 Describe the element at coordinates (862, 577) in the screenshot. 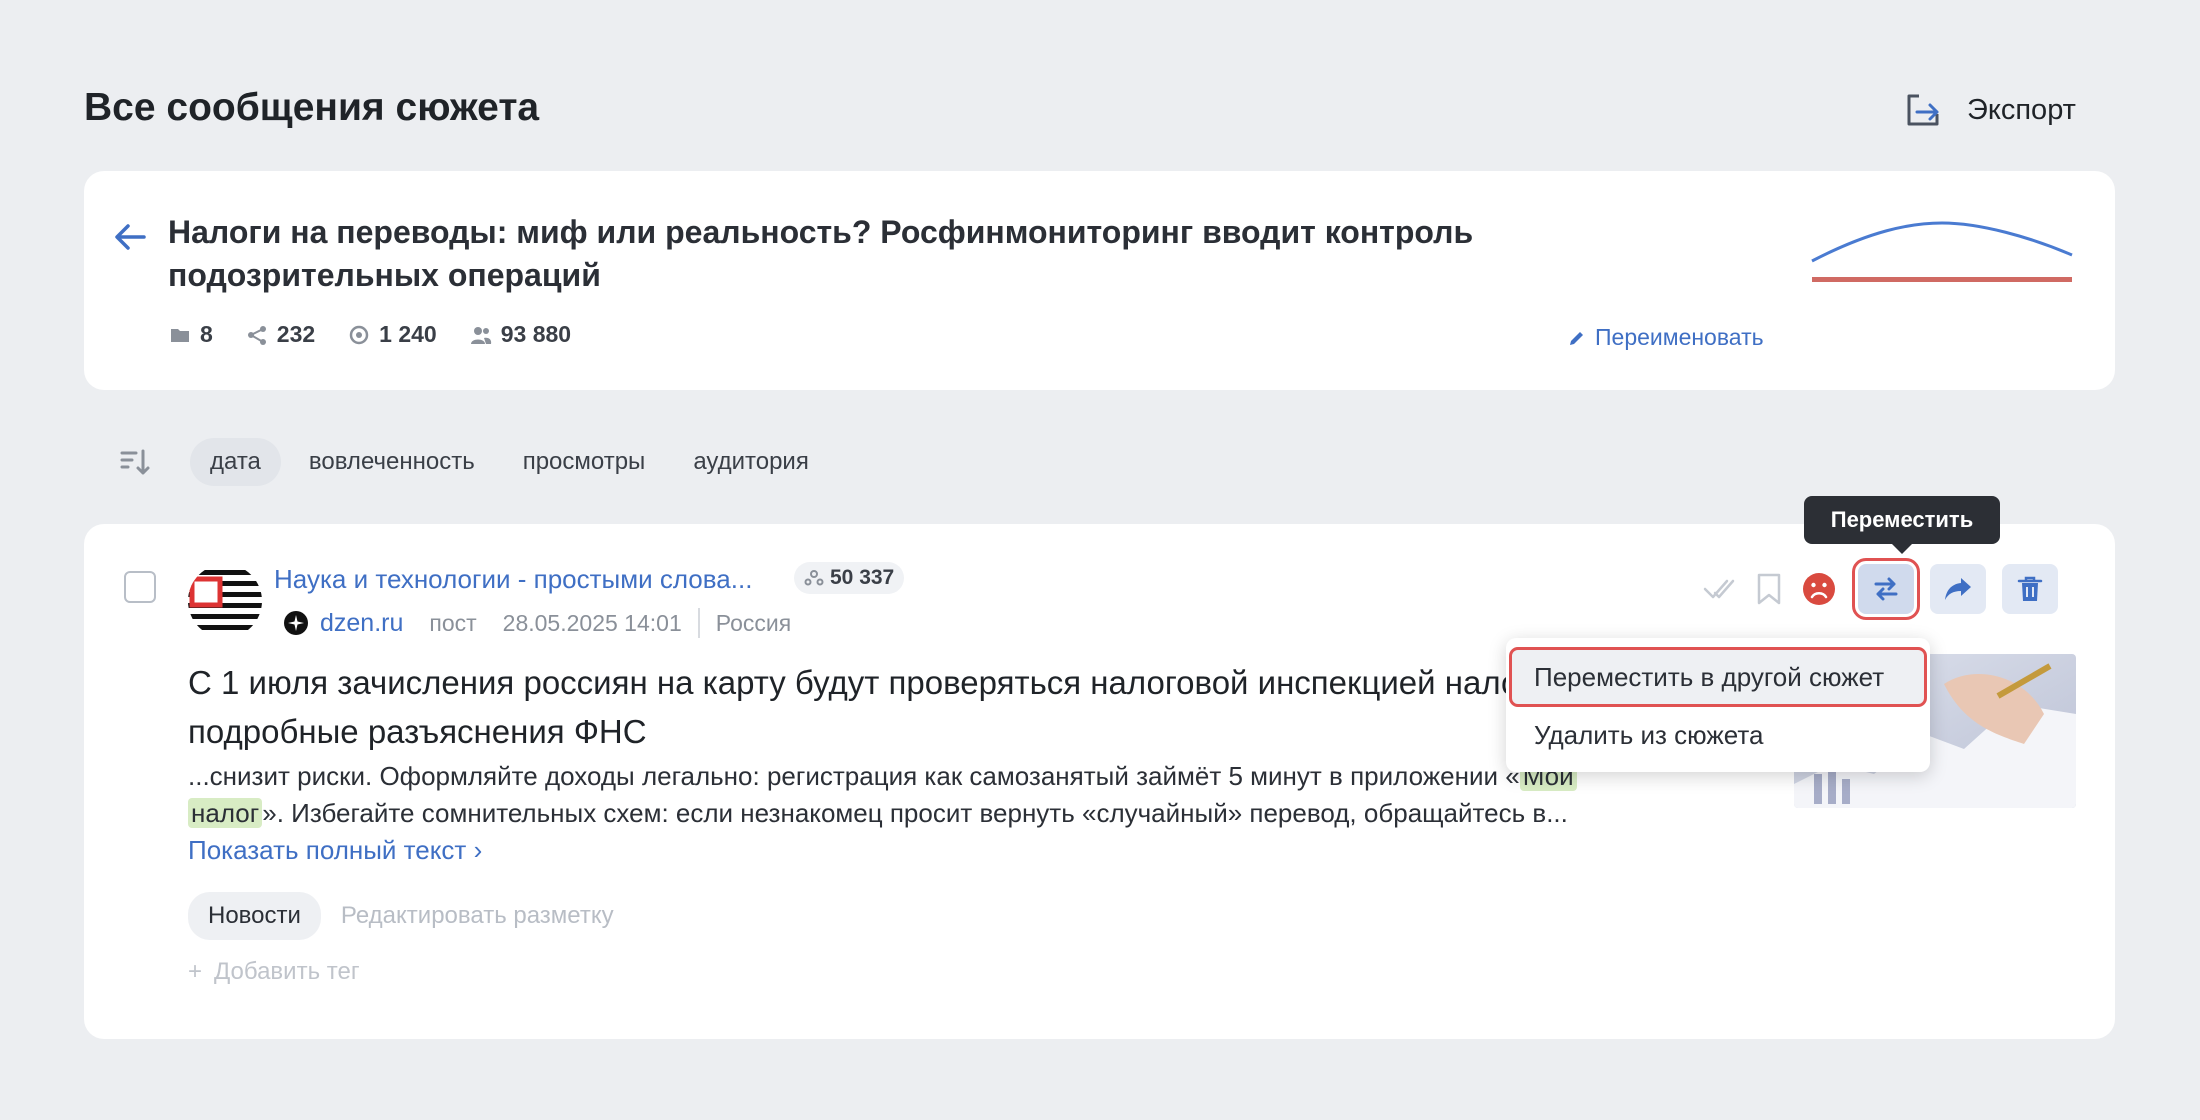

I see `source-audience-value: 50 337` at that location.